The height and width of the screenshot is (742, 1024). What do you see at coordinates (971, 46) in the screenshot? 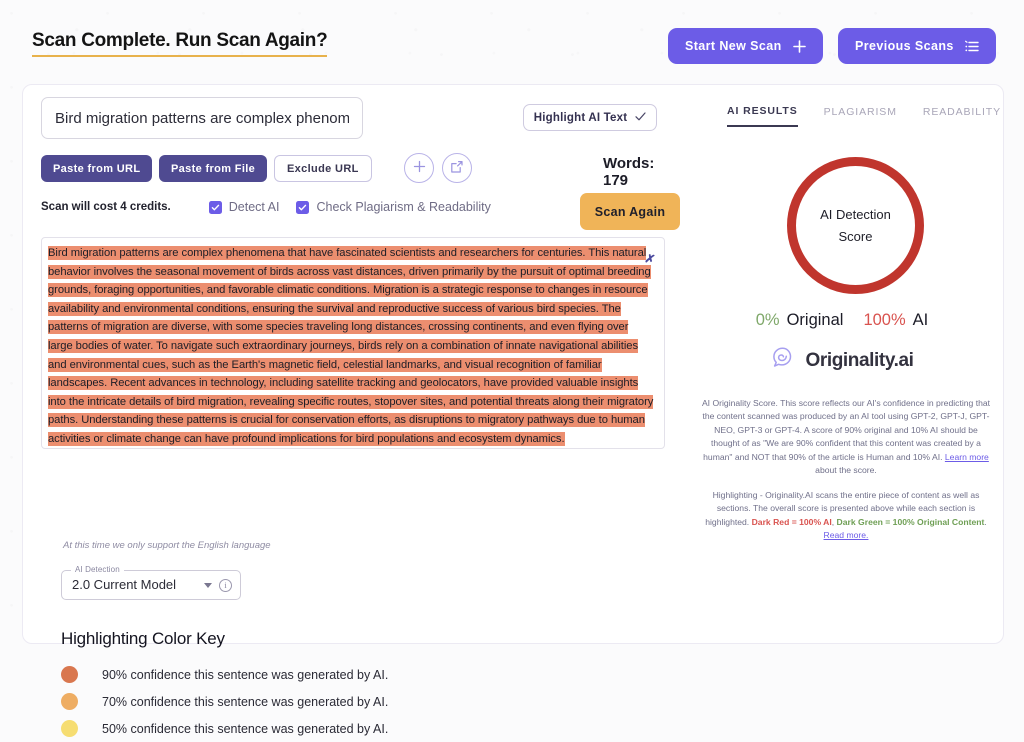
I see `list-icon` at bounding box center [971, 46].